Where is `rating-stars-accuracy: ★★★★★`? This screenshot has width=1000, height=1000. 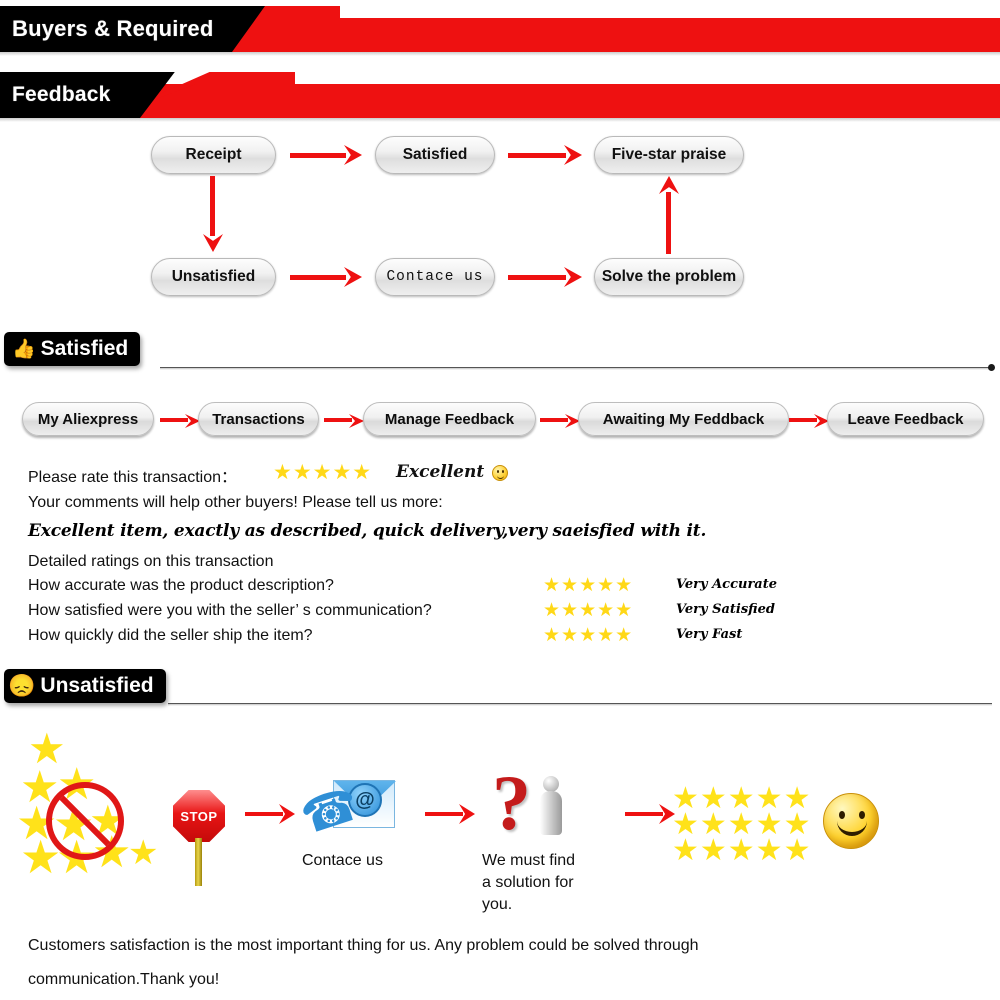 rating-stars-accuracy: ★★★★★ is located at coordinates (588, 585).